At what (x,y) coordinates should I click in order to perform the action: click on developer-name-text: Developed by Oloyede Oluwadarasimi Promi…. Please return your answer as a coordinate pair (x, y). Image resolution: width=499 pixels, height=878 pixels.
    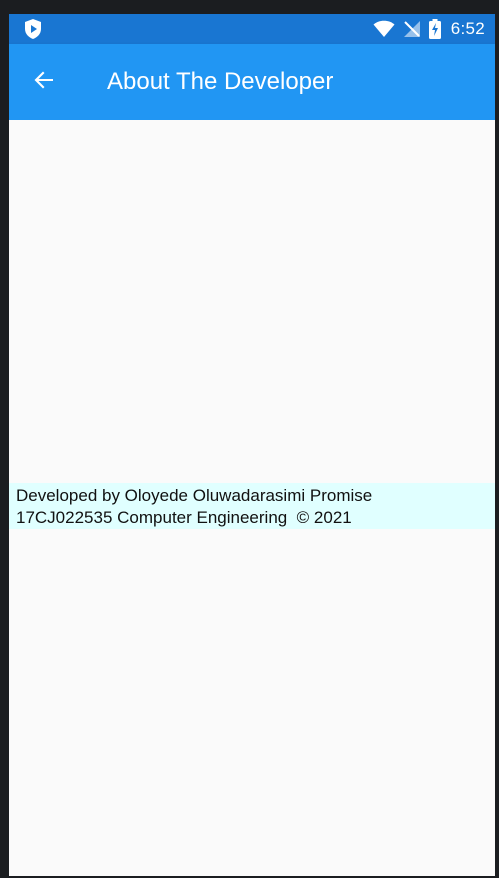
    Looking at the image, I should click on (194, 495).